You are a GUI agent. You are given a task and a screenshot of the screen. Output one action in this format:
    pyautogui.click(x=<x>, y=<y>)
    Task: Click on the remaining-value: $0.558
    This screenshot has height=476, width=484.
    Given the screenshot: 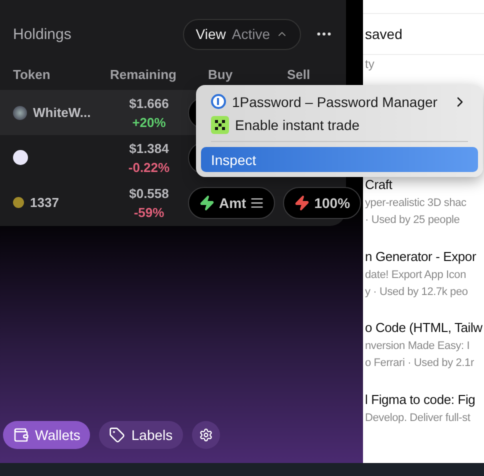 What is the action you would take?
    pyautogui.click(x=149, y=193)
    